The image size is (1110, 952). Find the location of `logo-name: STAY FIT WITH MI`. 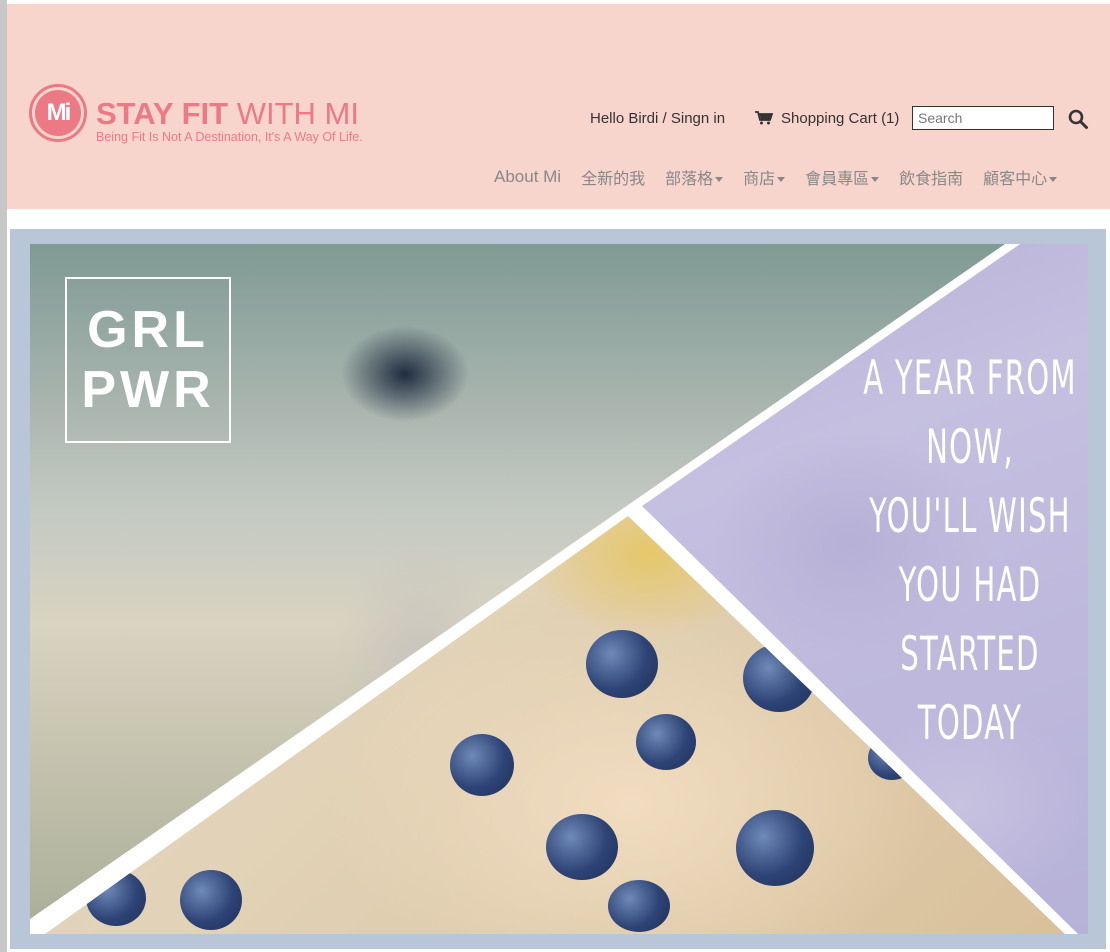

logo-name: STAY FIT WITH MI is located at coordinates (227, 114).